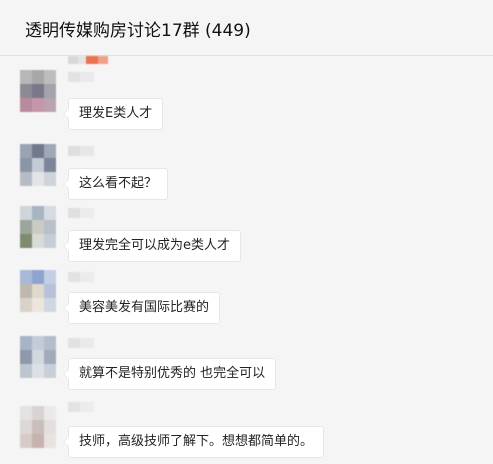  What do you see at coordinates (246, 176) in the screenshot?
I see `message-row: 这么看不起？` at bounding box center [246, 176].